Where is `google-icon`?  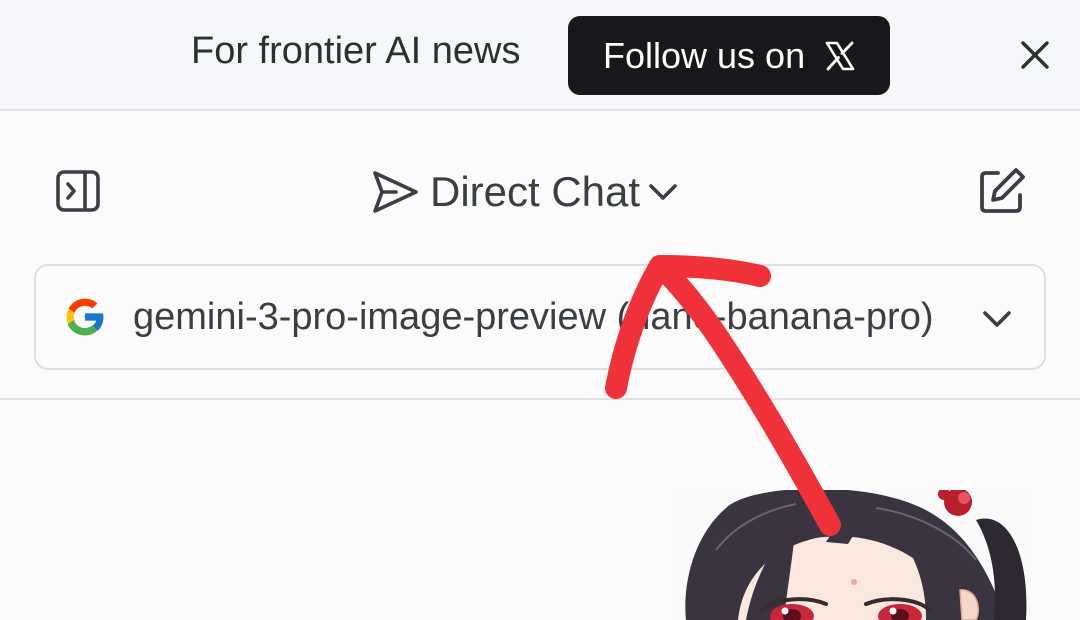
google-icon is located at coordinates (85, 317).